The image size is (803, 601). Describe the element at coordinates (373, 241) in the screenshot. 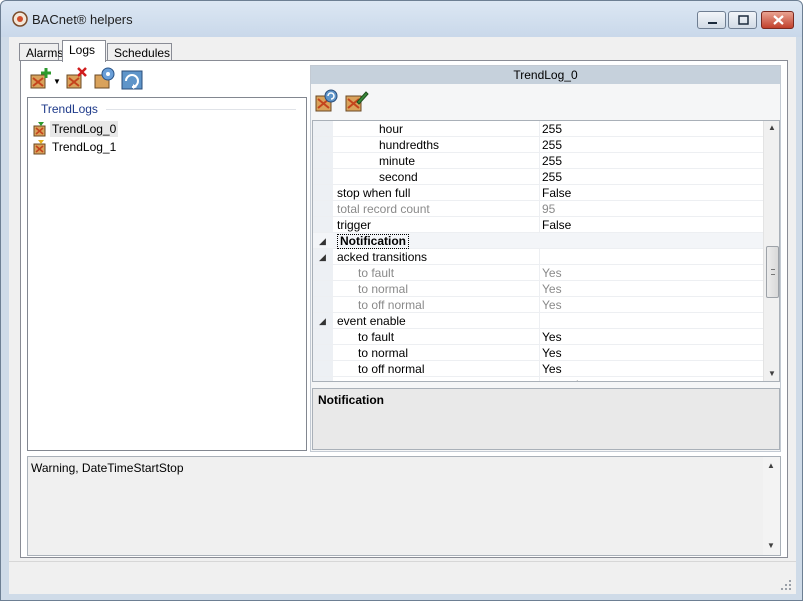

I see `property-name: Notification` at that location.